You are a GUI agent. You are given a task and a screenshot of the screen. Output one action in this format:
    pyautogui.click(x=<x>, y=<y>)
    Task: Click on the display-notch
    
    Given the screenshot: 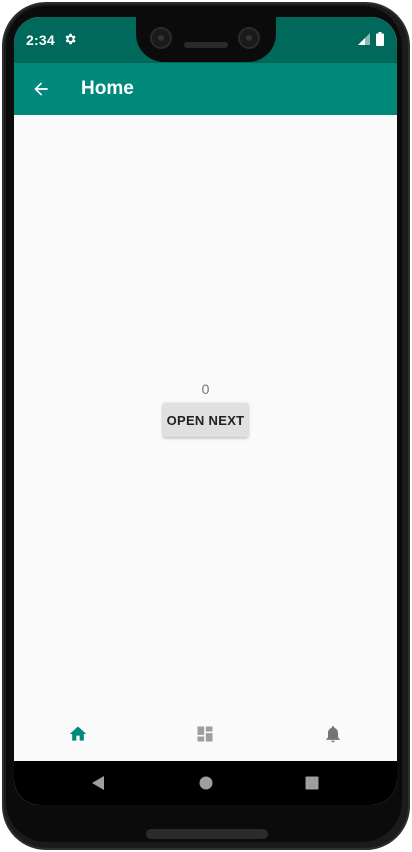 What is the action you would take?
    pyautogui.click(x=206, y=39)
    